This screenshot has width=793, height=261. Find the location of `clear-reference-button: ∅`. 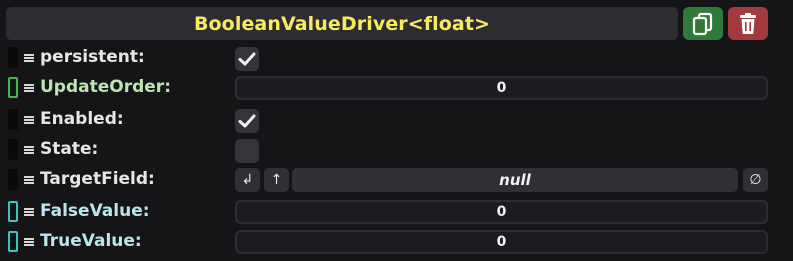

clear-reference-button: ∅ is located at coordinates (755, 180).